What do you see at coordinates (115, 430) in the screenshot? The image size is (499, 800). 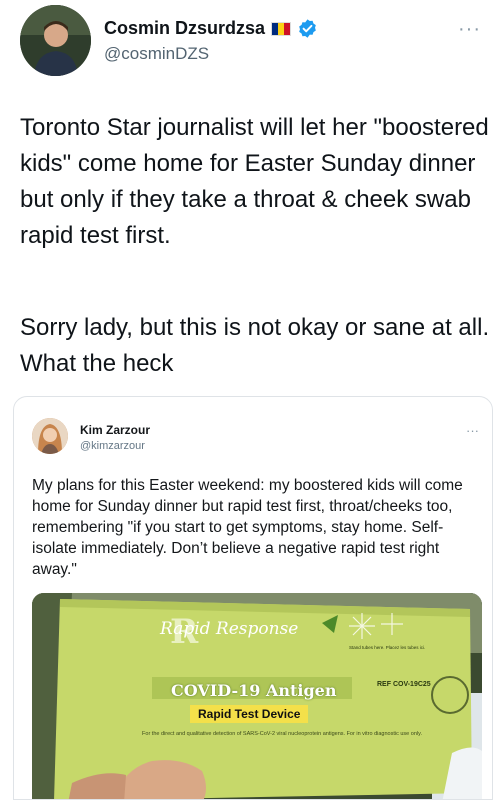 I see `quoted-author-display-name: Kim Zarzour` at bounding box center [115, 430].